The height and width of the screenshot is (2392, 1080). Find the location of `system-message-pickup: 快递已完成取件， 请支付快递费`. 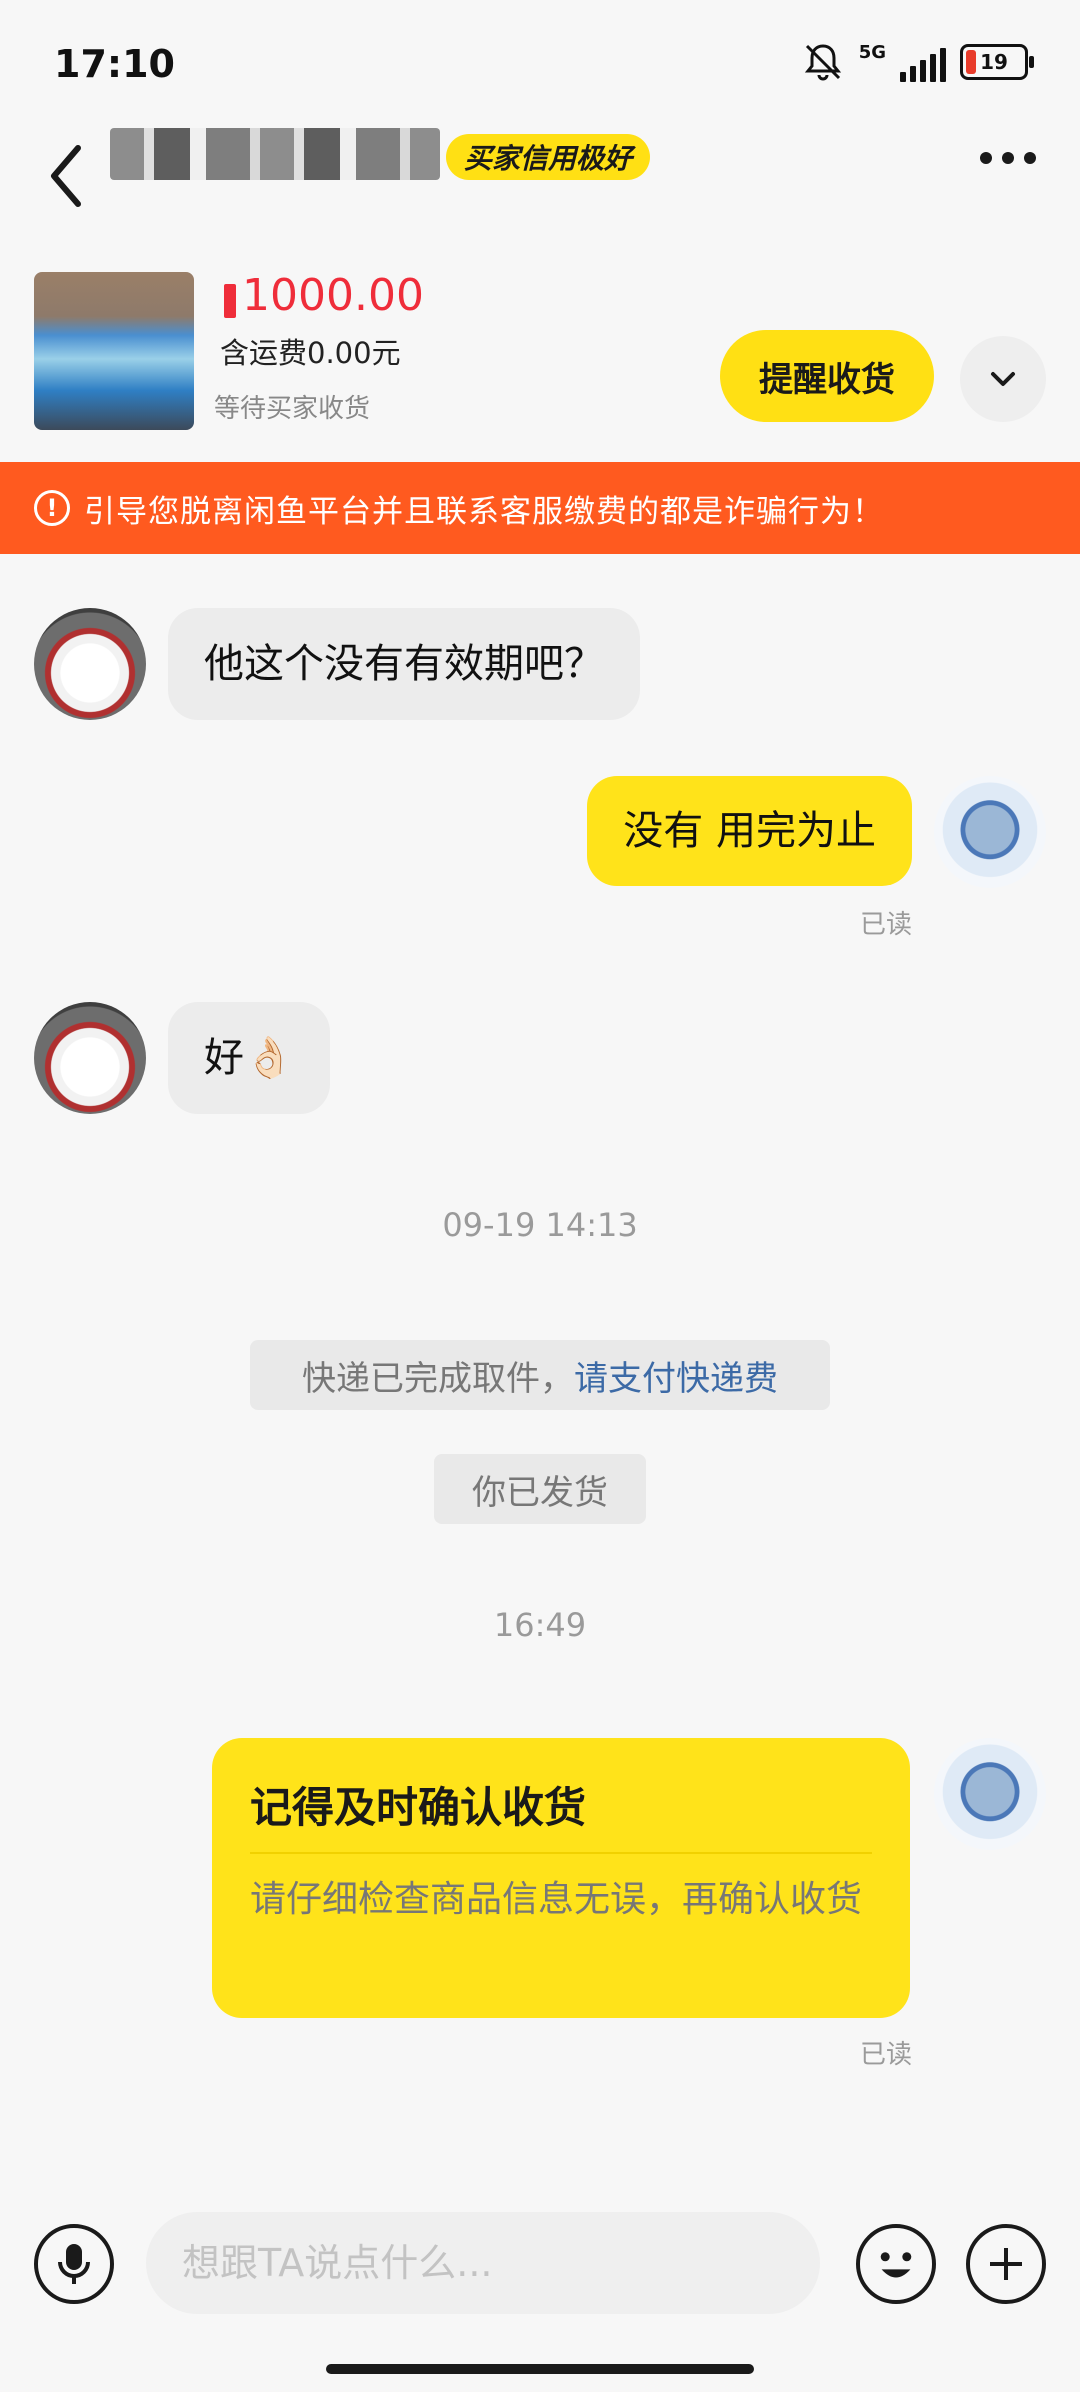

system-message-pickup: 快递已完成取件， 请支付快递费 is located at coordinates (540, 1375).